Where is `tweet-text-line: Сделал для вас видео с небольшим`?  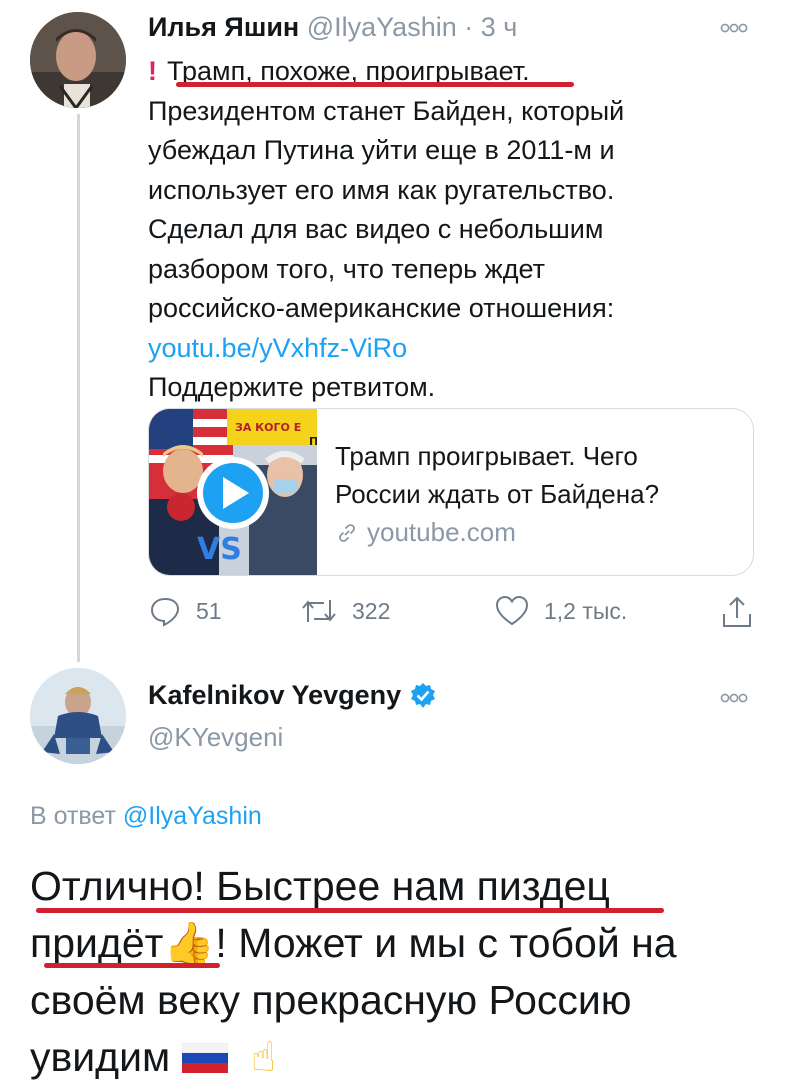
tweet-text-line: Сделал для вас видео с небольшим is located at coordinates (376, 229).